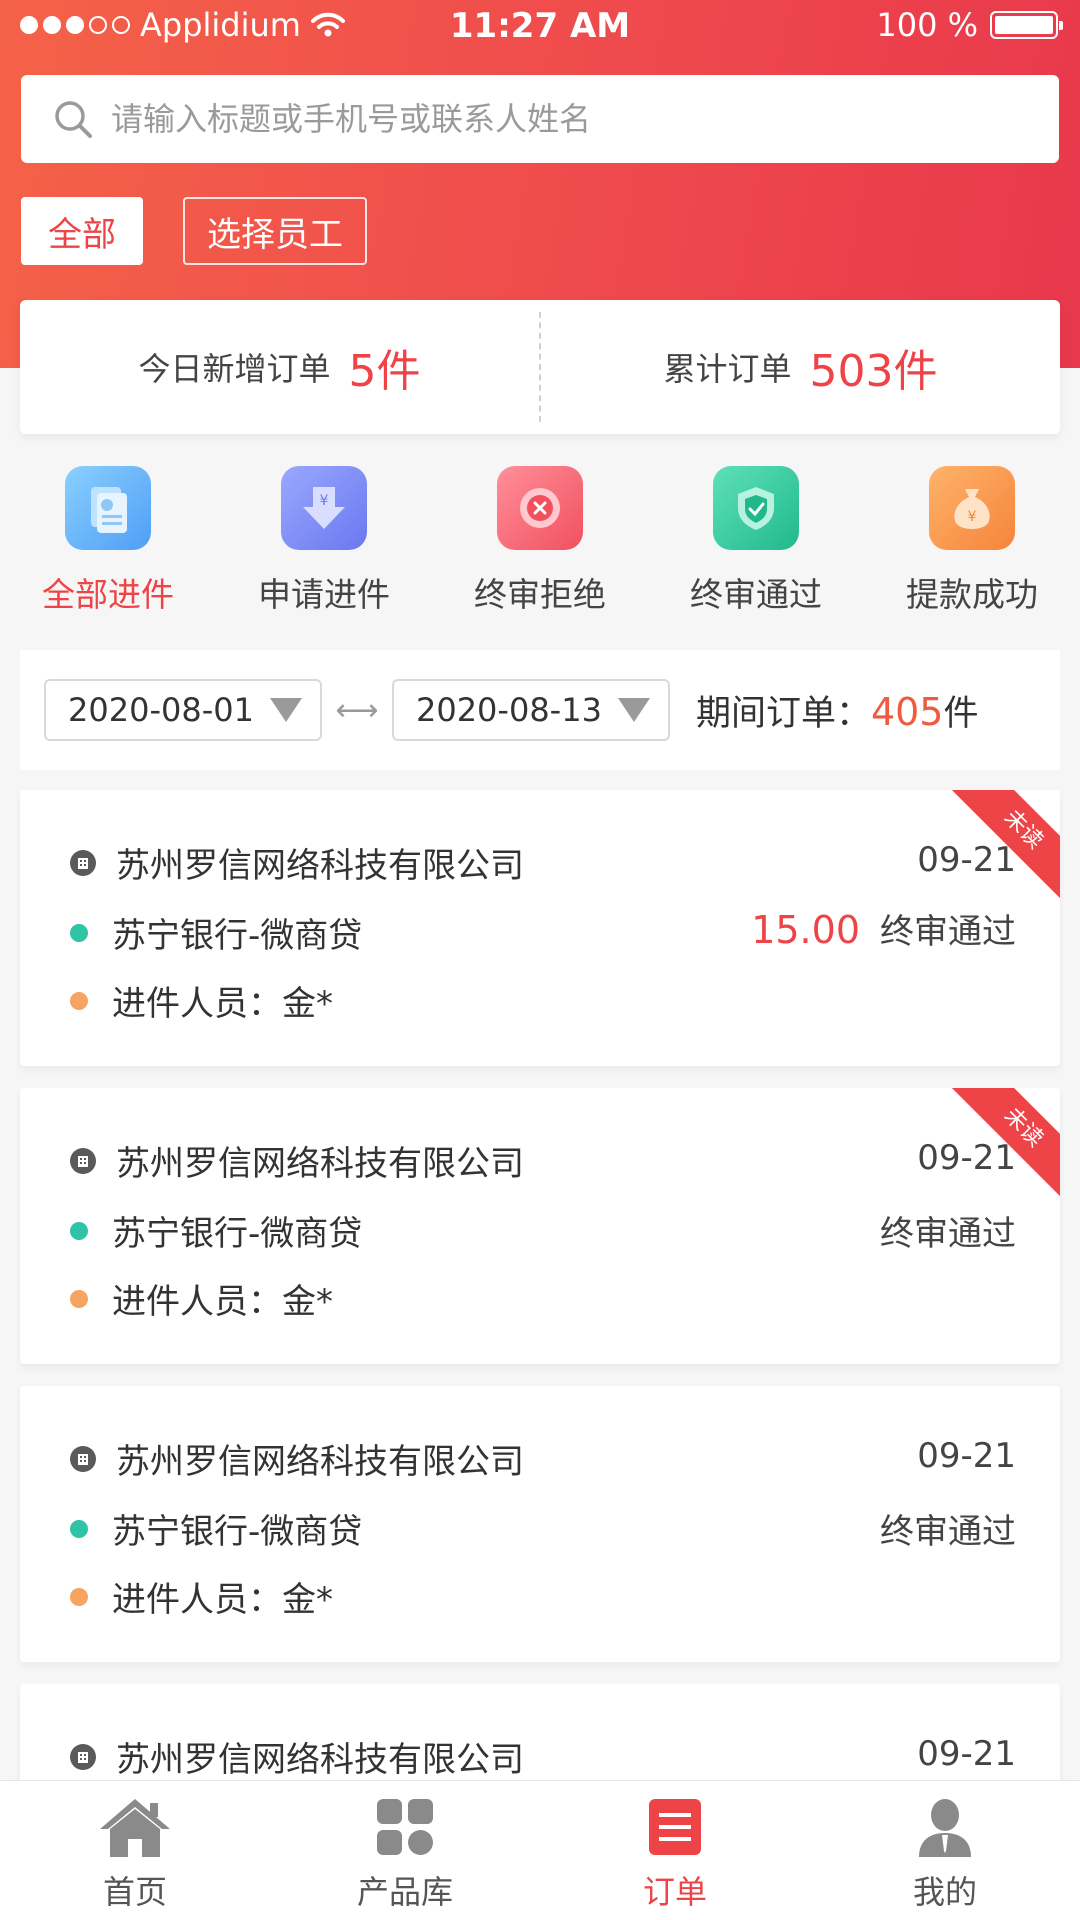  I want to click on bottom-tab-bar: 首页 产品库 订单 我的, so click(540, 1850).